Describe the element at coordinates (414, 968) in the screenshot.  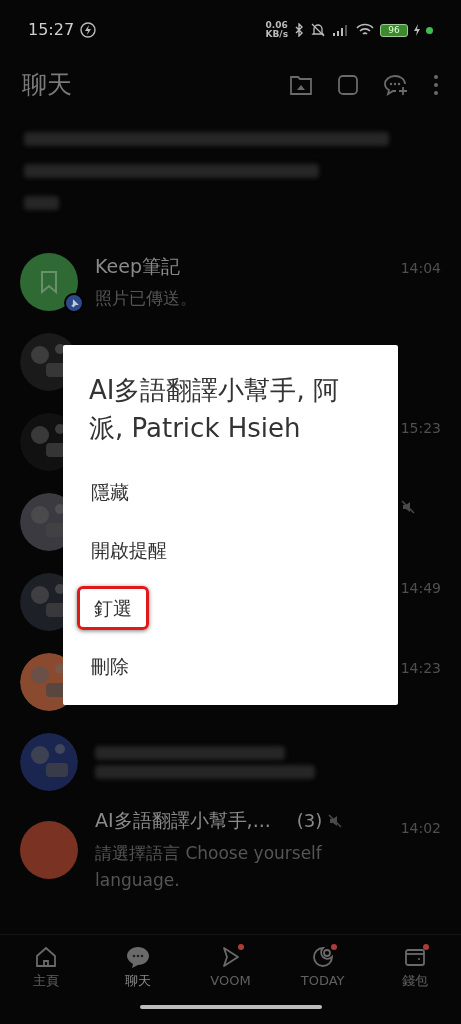
I see `nav-tab: 錢包` at that location.